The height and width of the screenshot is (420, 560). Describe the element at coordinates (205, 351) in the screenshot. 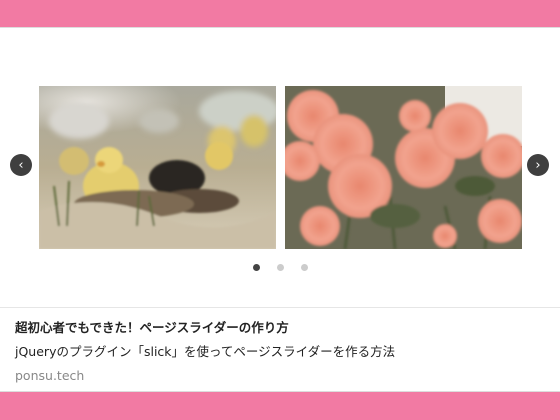

I see `card-description: jQueryのプラグイン「slick」を使ってページスライダーを作る方法` at that location.